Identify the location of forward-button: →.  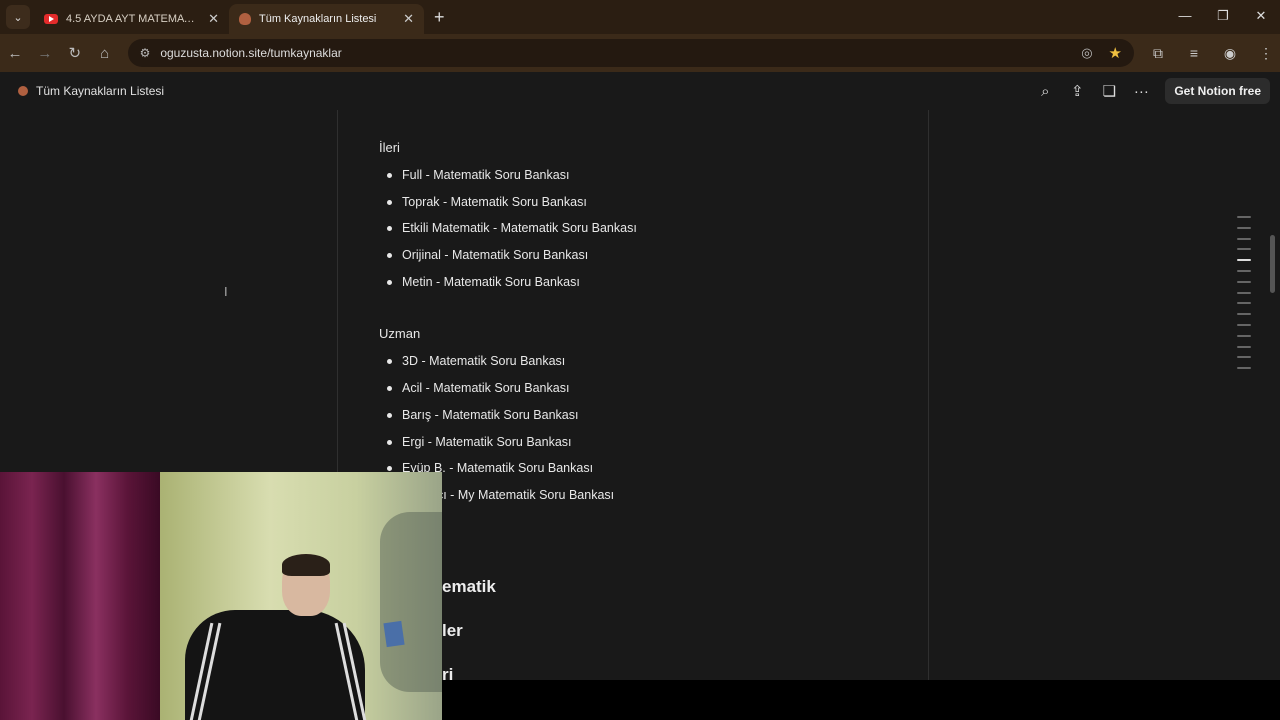
(45, 53).